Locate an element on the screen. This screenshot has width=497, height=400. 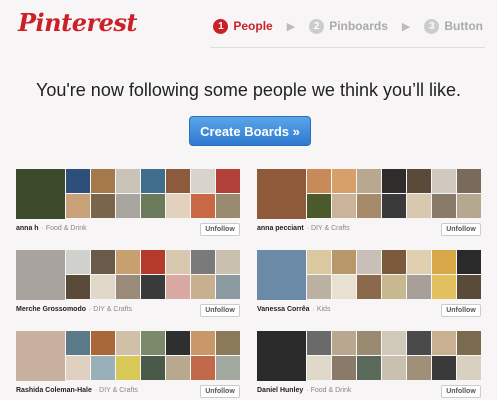
person-name: Vanessa Corrêa is located at coordinates (283, 309).